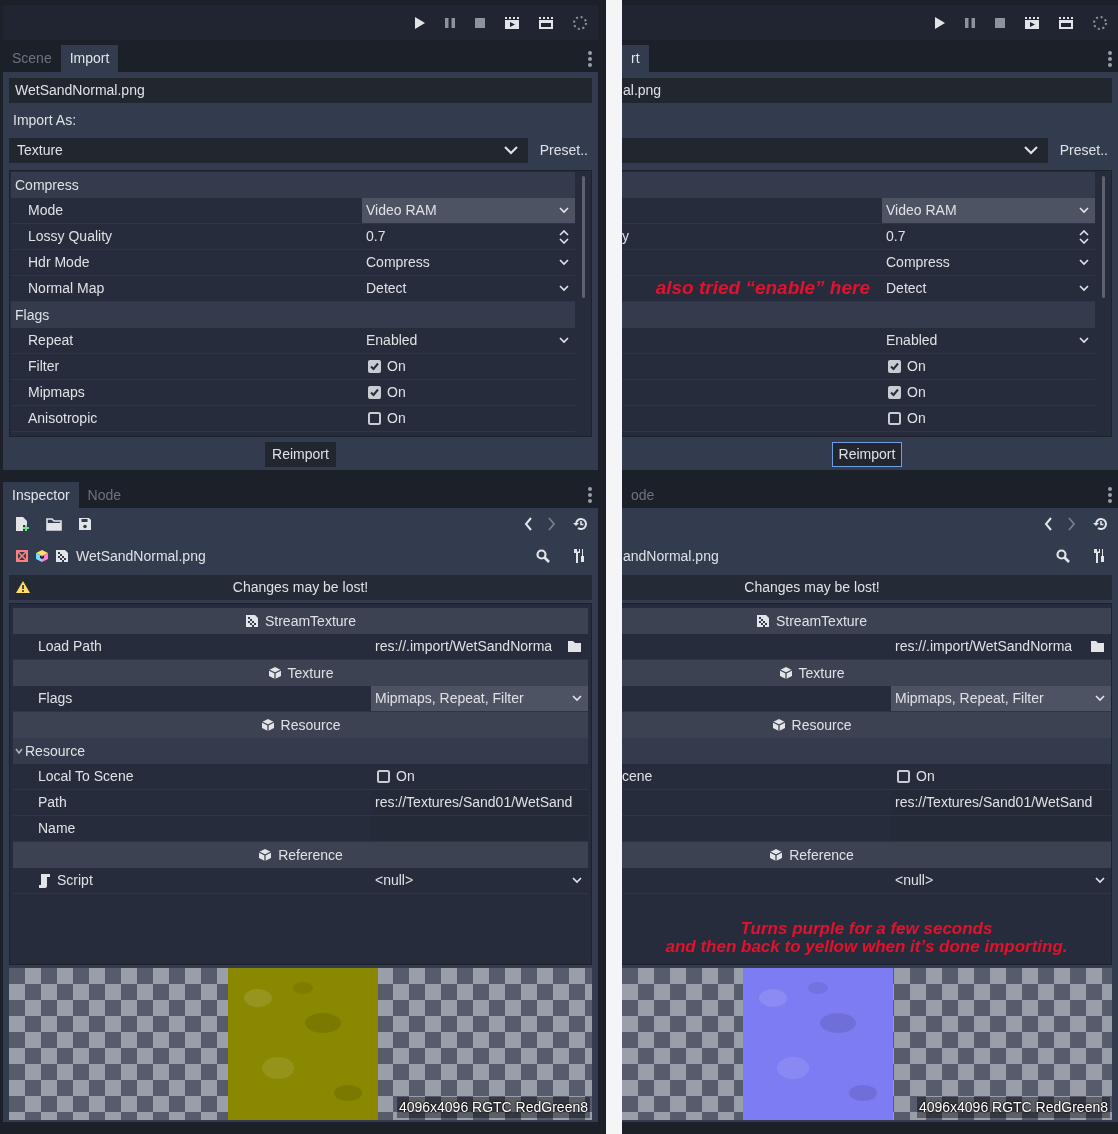 The image size is (1118, 1134). What do you see at coordinates (994, 802) in the screenshot?
I see `property-value: res://Textures/Sand01/WetSand` at bounding box center [994, 802].